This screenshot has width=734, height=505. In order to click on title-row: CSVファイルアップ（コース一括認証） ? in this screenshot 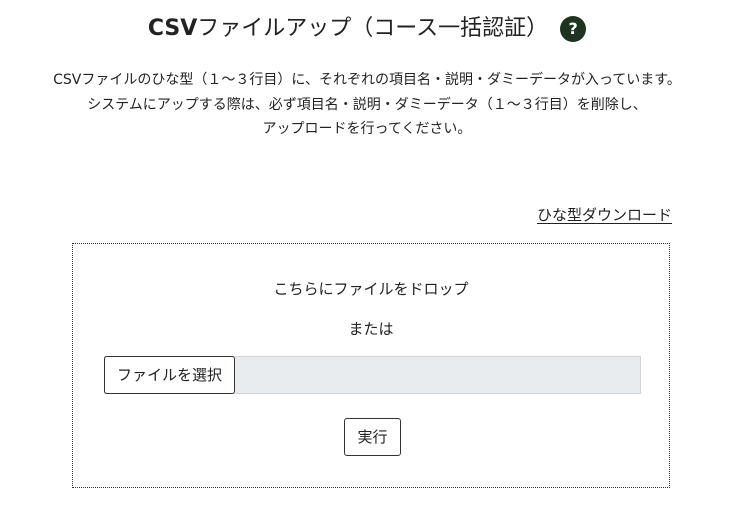, I will do `click(367, 29)`.